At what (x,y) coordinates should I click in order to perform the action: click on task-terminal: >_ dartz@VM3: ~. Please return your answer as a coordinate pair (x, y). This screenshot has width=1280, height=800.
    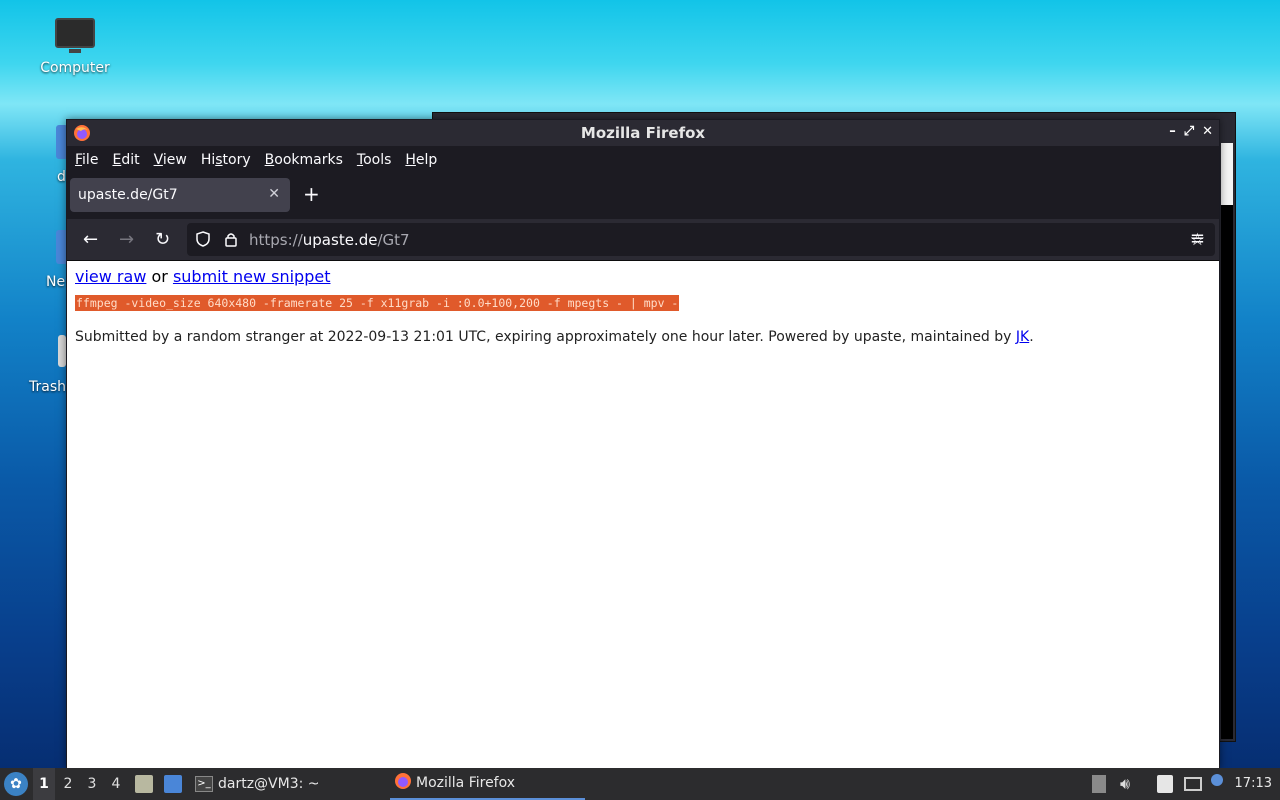
    Looking at the image, I should click on (285, 784).